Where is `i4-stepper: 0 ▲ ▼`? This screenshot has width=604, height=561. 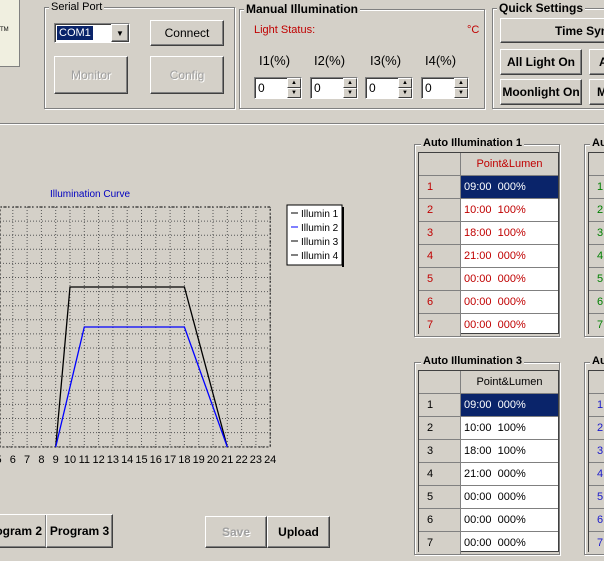
i4-stepper: 0 ▲ ▼ is located at coordinates (445, 88).